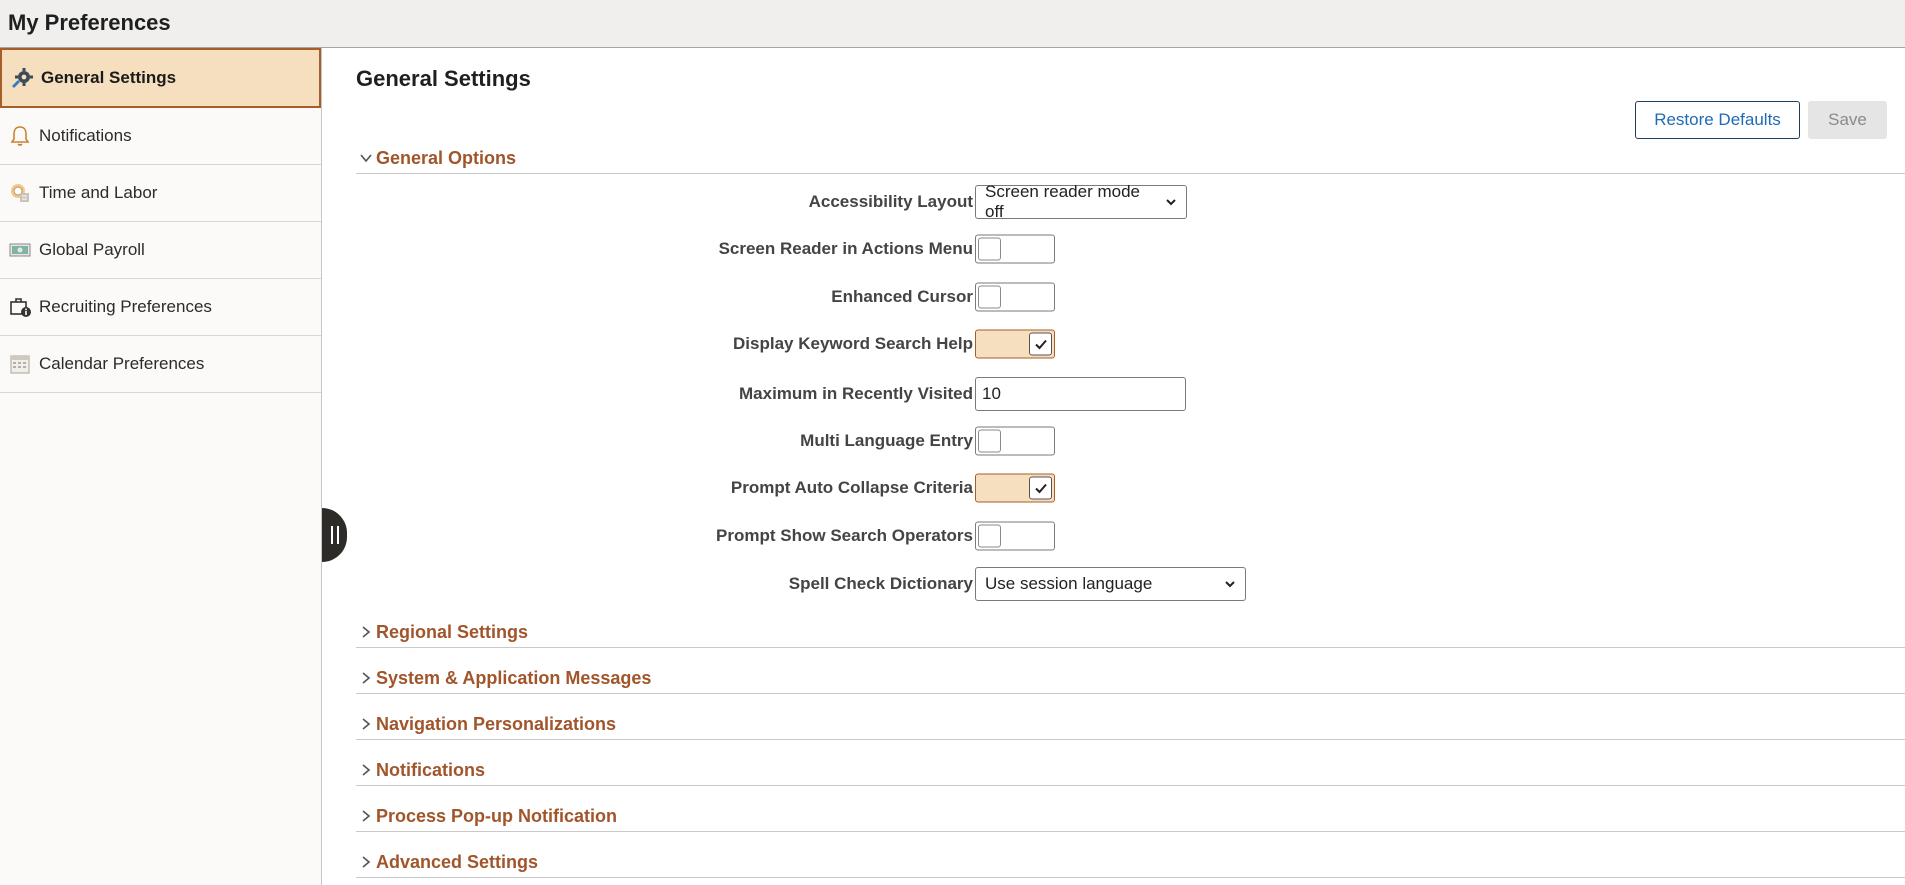  Describe the element at coordinates (1015, 536) in the screenshot. I see `prompt-show-search-operators-toggle` at that location.